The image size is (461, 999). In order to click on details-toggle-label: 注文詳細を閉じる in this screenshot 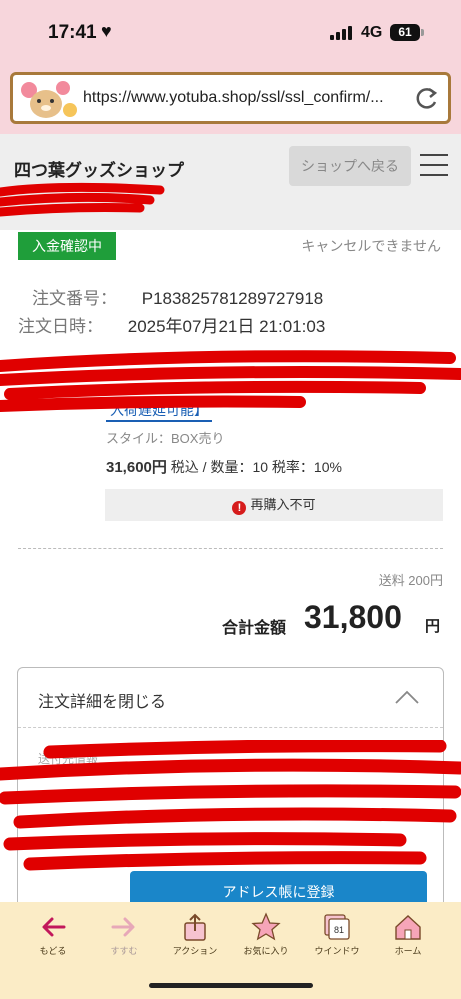, I will do `click(102, 702)`.